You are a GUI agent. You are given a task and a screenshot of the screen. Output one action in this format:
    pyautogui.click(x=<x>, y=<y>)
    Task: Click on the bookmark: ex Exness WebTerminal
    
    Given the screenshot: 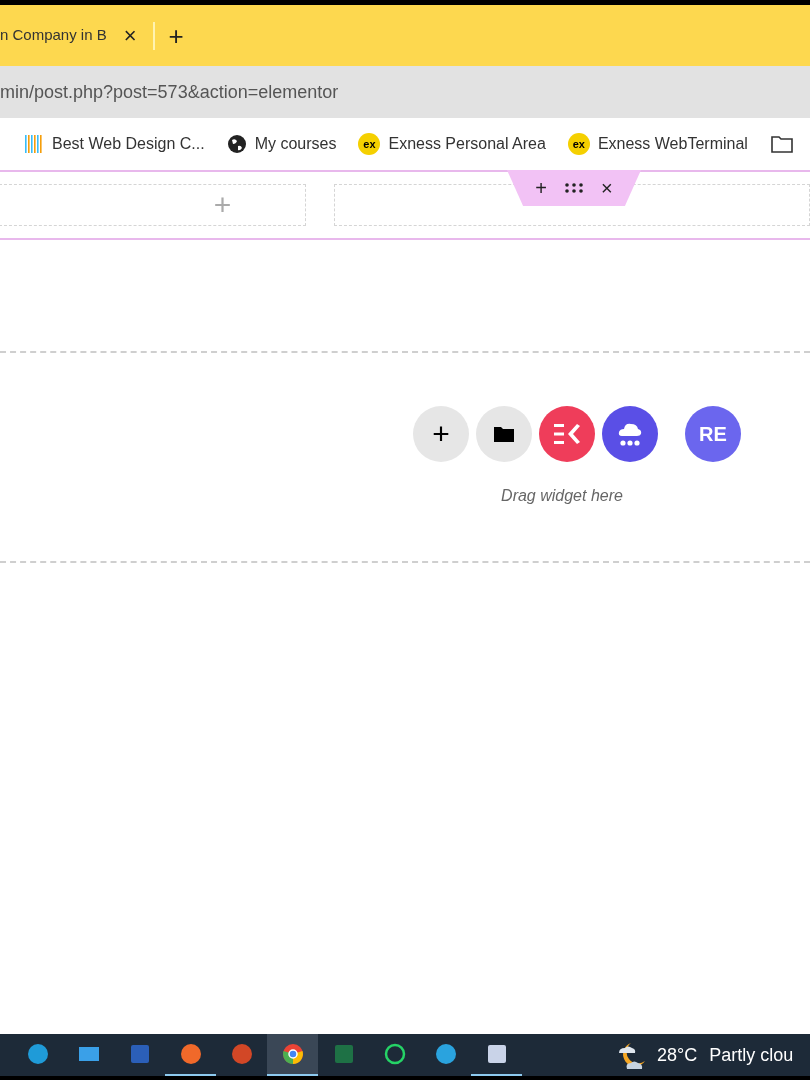 What is the action you would take?
    pyautogui.click(x=657, y=144)
    